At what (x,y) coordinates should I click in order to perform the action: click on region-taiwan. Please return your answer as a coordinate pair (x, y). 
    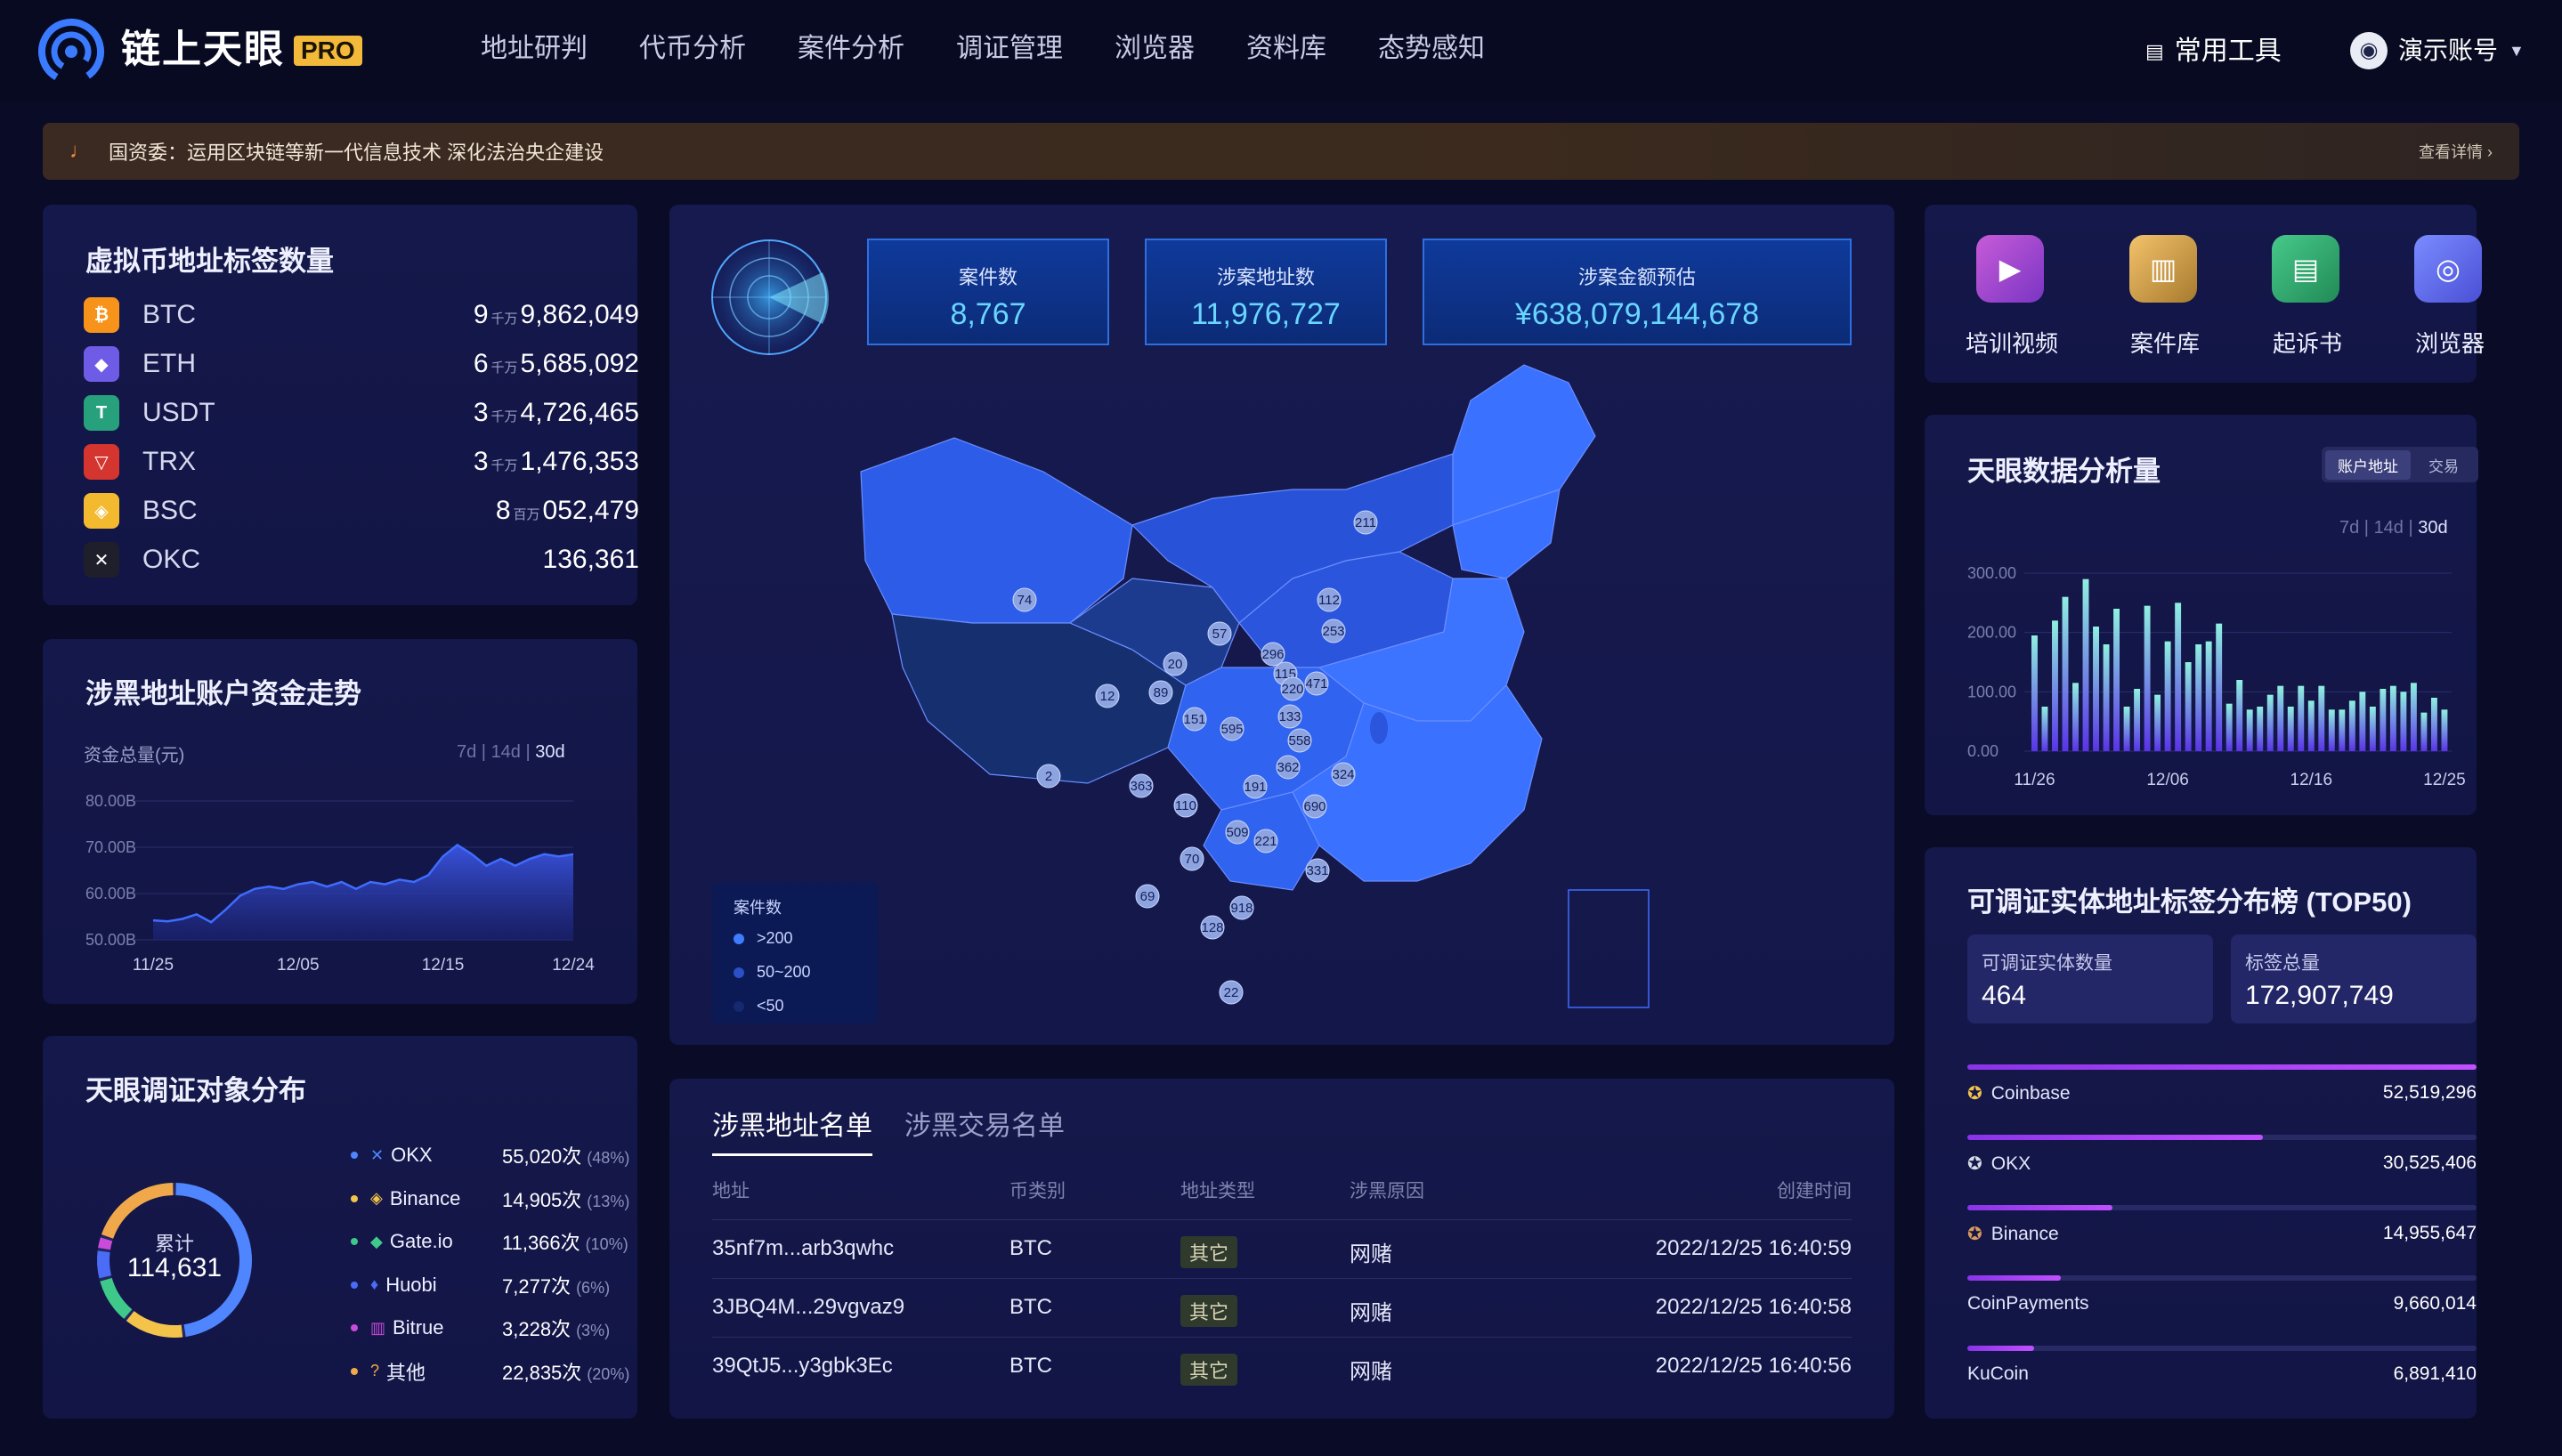
    Looking at the image, I should click on (1379, 728).